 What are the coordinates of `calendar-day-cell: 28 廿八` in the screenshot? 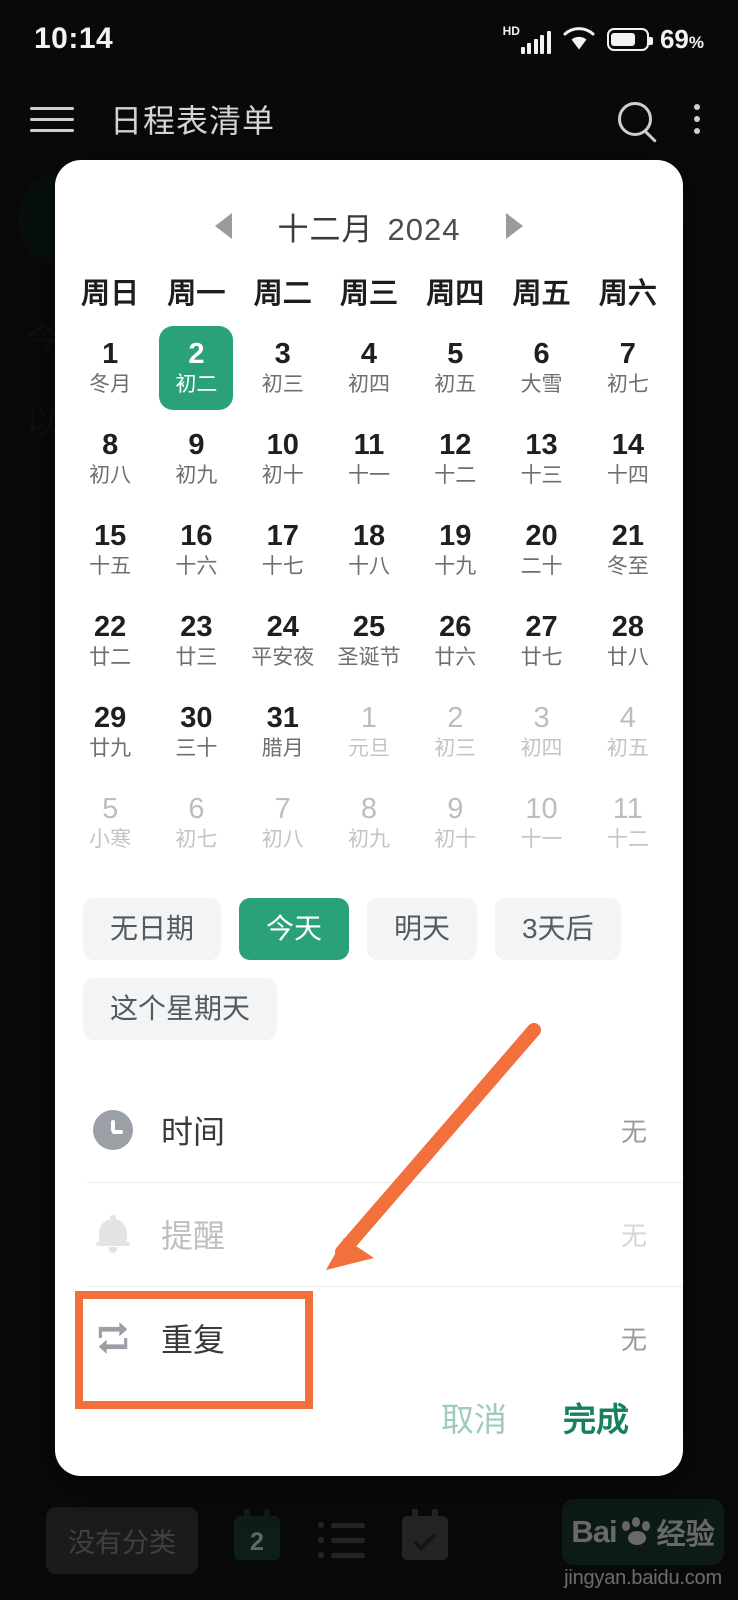 It's located at (628, 640).